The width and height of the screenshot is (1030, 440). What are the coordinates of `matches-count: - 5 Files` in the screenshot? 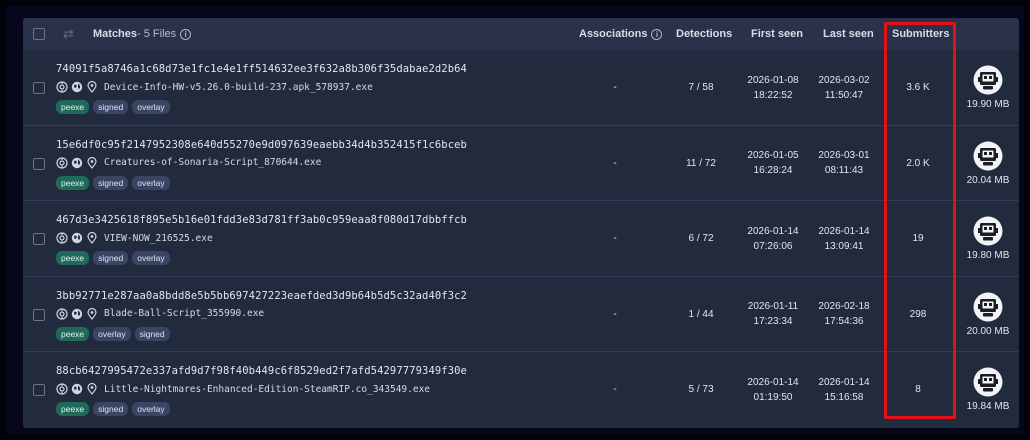 It's located at (157, 34).